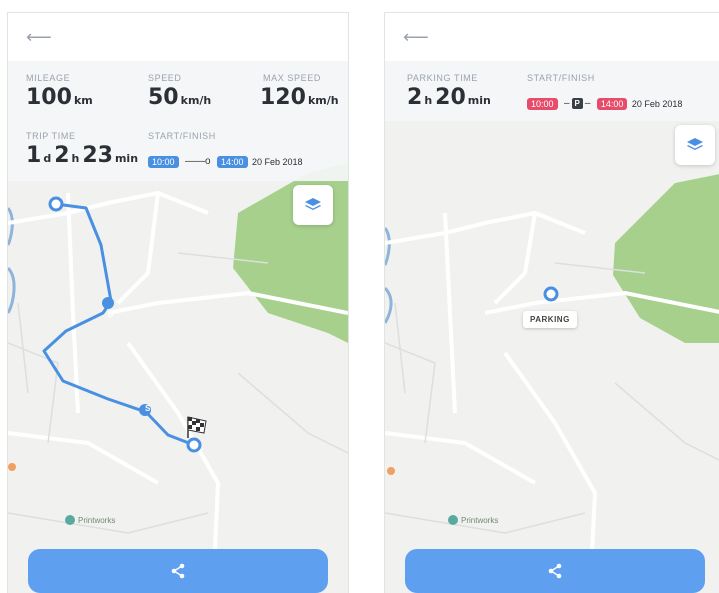  Describe the element at coordinates (551, 294) in the screenshot. I see `parking-location-point` at that location.